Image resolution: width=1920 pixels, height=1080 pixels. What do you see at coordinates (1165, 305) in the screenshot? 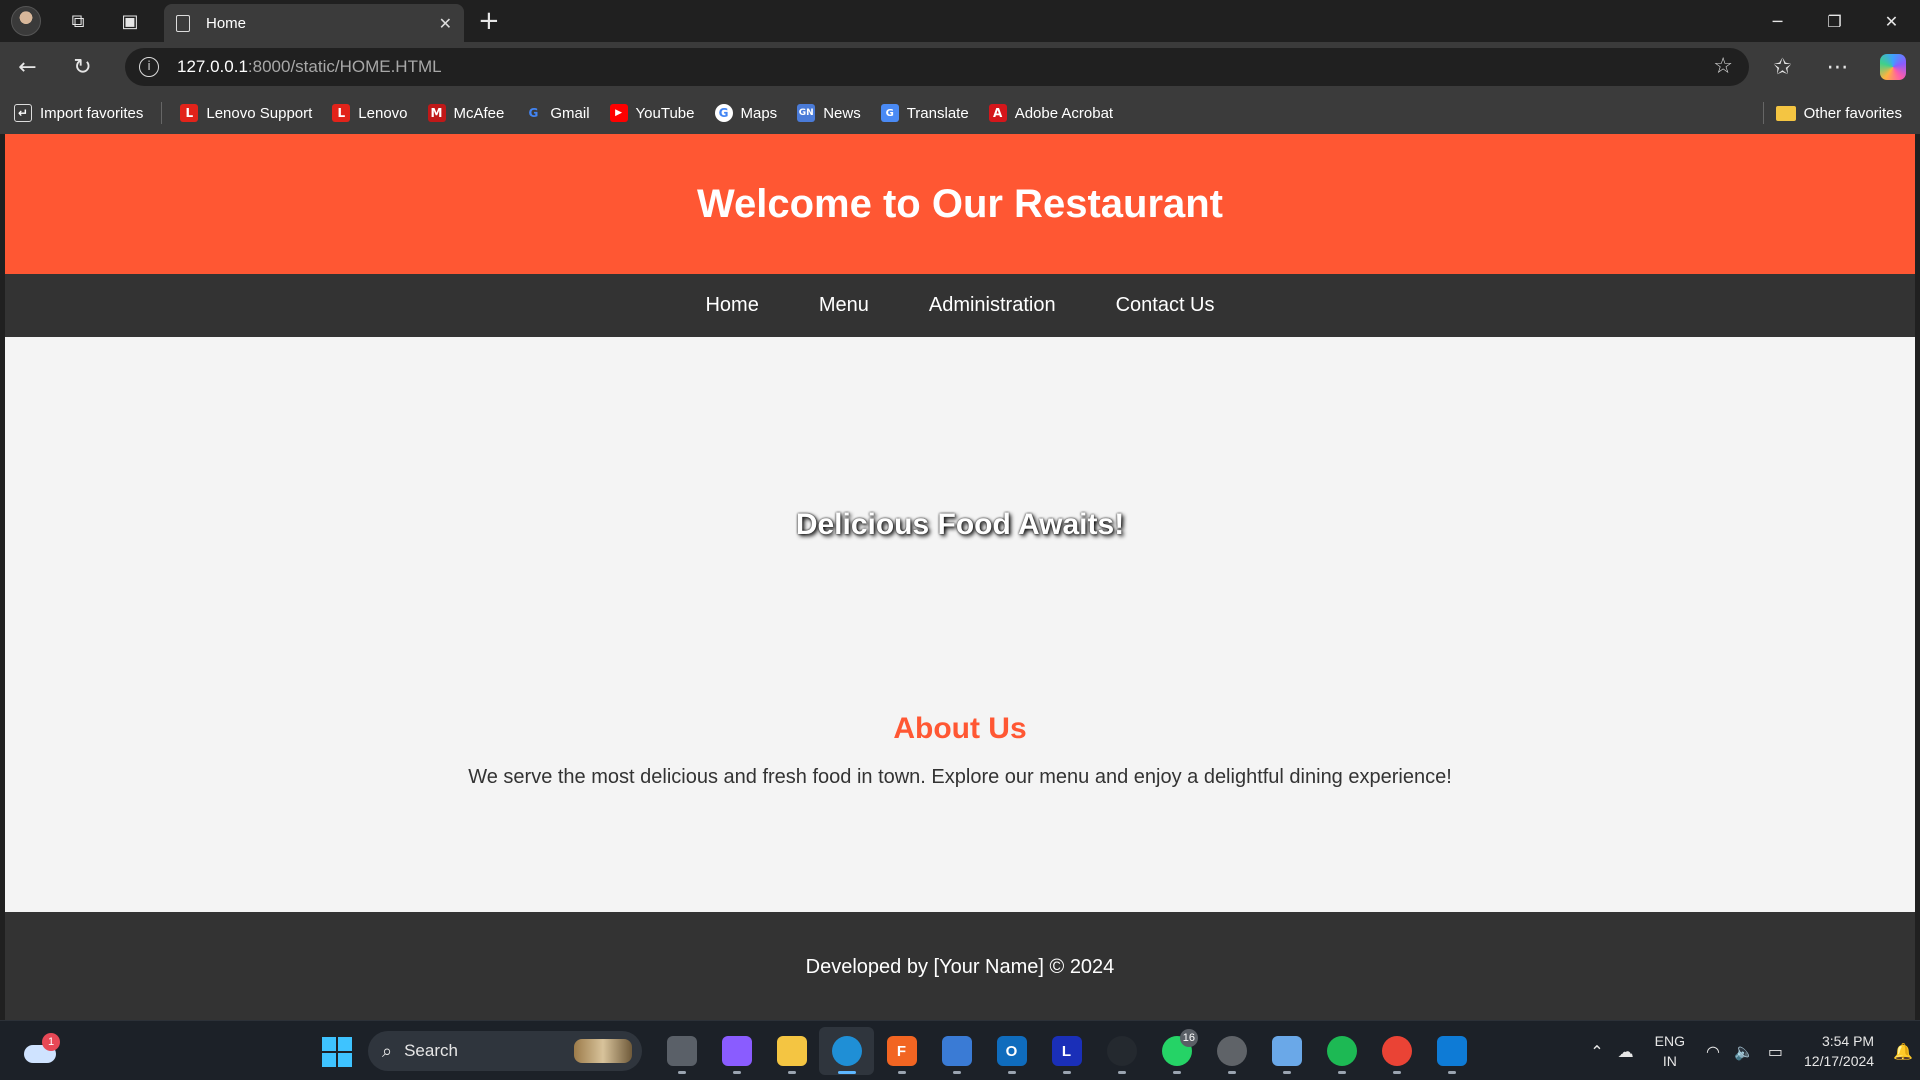
I see `nav-link-contact-us: Contact Us` at bounding box center [1165, 305].